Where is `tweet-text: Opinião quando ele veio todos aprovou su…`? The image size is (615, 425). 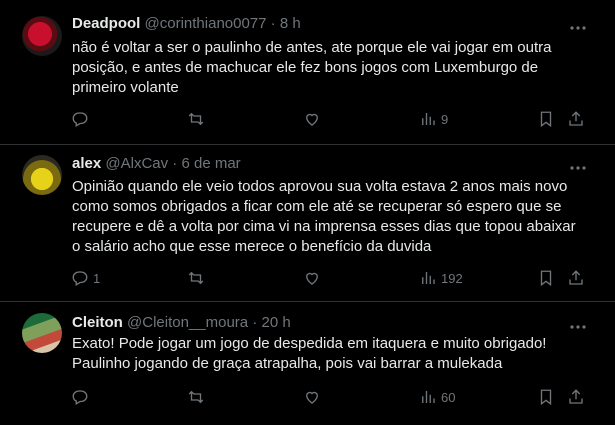
tweet-text: Opinião quando ele veio todos aprovou su… is located at coordinates (324, 216).